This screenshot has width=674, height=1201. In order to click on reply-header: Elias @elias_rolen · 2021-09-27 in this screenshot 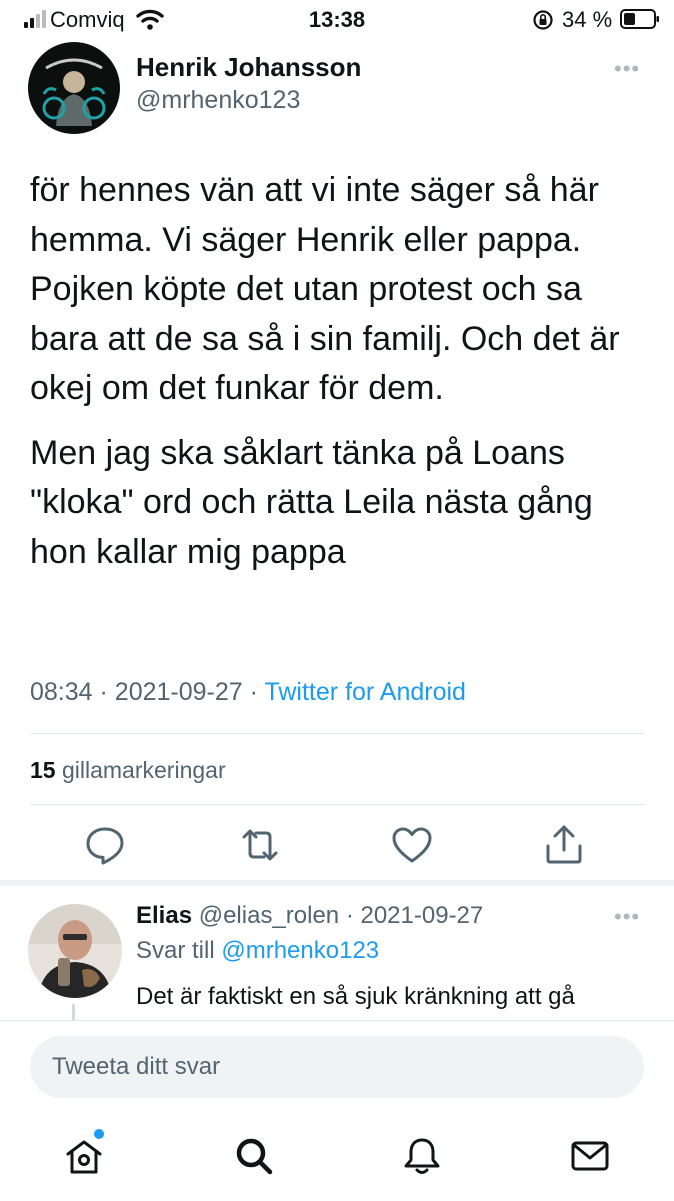, I will do `click(309, 916)`.